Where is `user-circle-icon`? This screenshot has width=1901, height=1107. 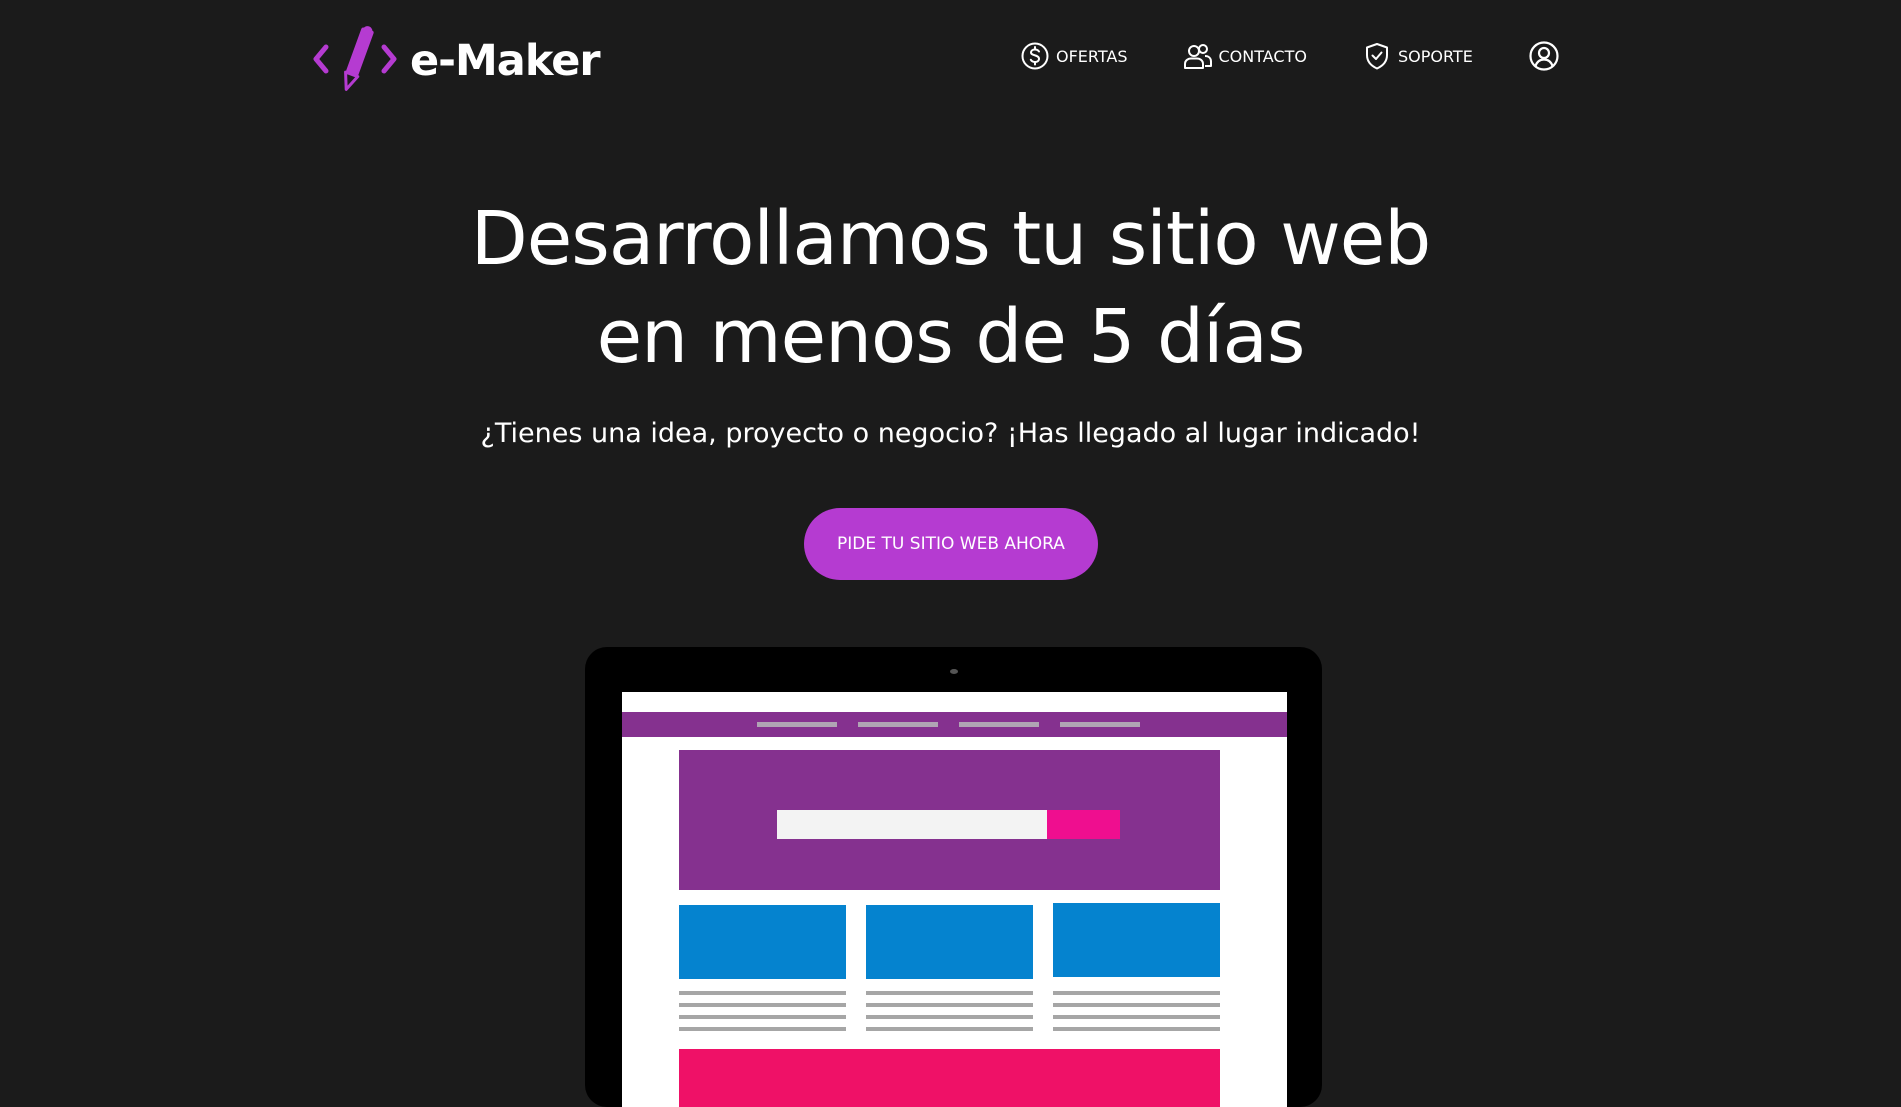 user-circle-icon is located at coordinates (1544, 56).